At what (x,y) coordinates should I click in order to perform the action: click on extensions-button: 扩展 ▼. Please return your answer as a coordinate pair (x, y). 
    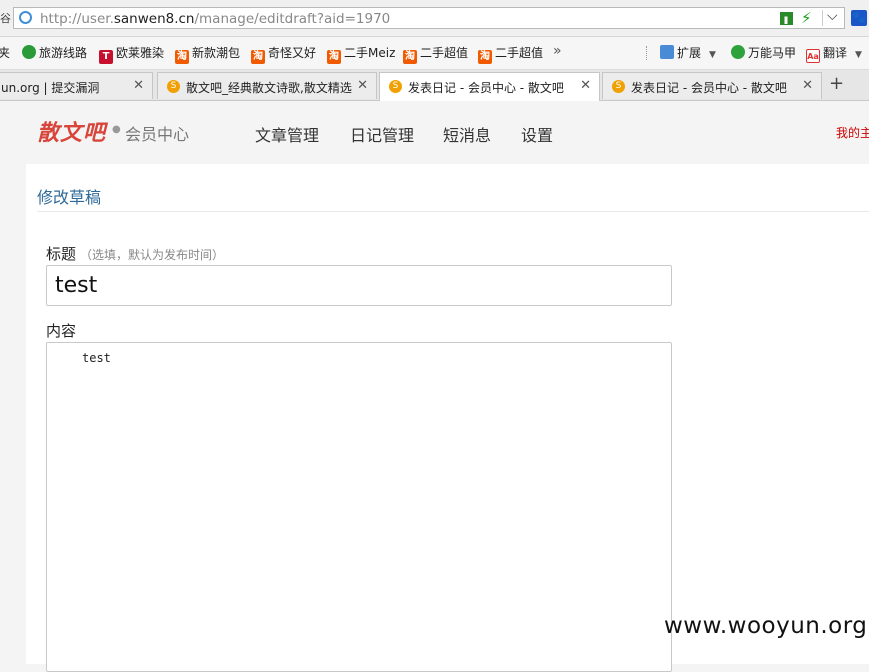
    Looking at the image, I should click on (688, 53).